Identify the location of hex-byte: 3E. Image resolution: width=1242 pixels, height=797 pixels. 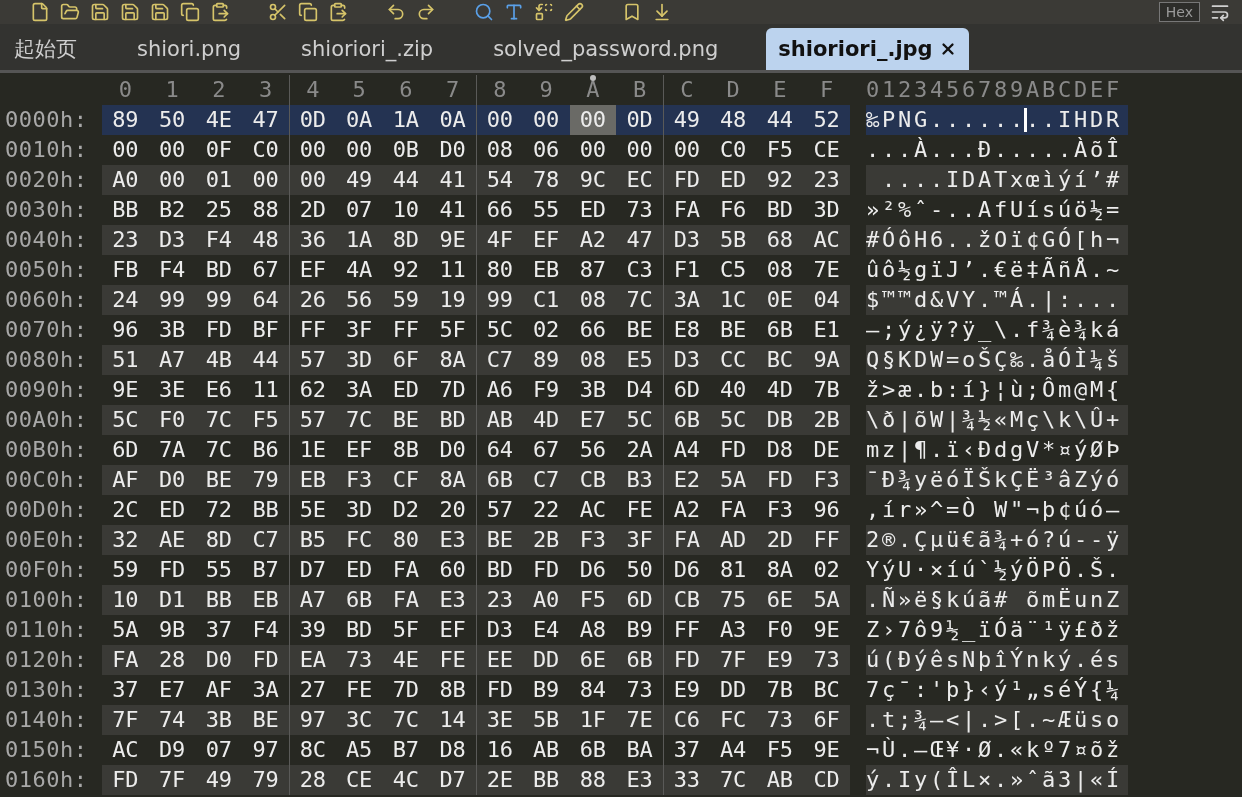
(172, 390).